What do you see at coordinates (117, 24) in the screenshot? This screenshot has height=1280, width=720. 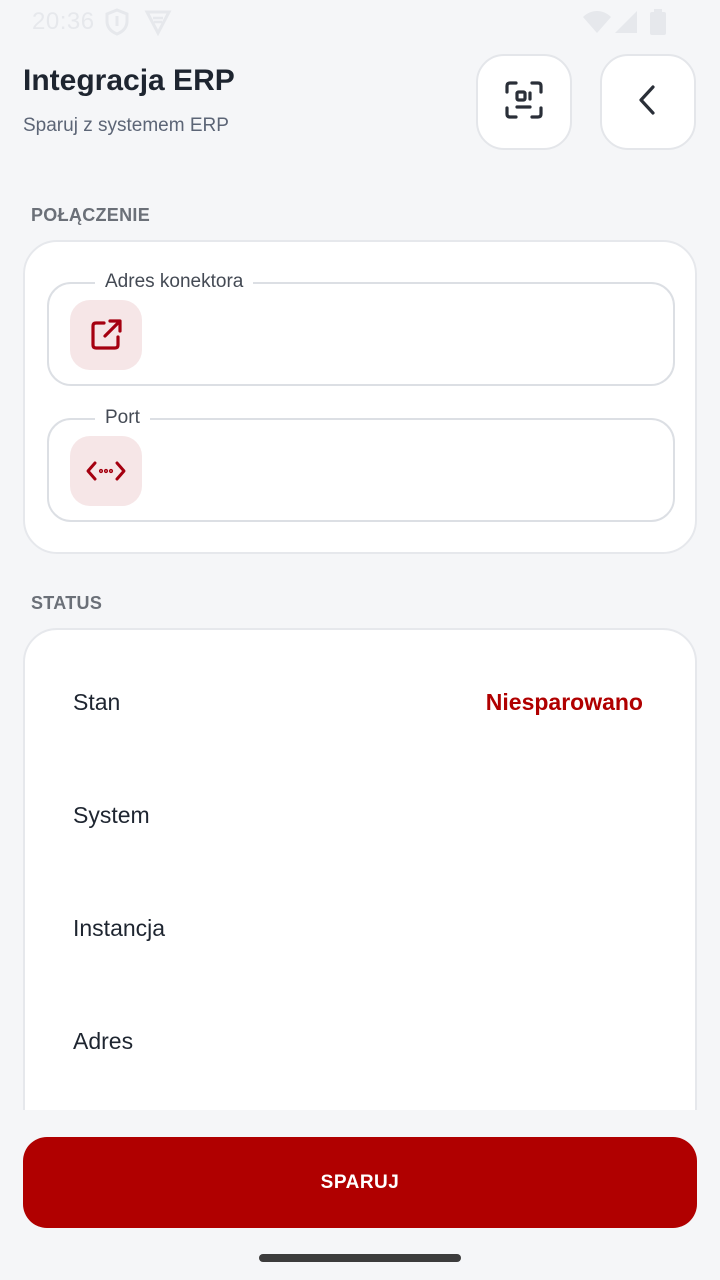 I see `shield-icon` at bounding box center [117, 24].